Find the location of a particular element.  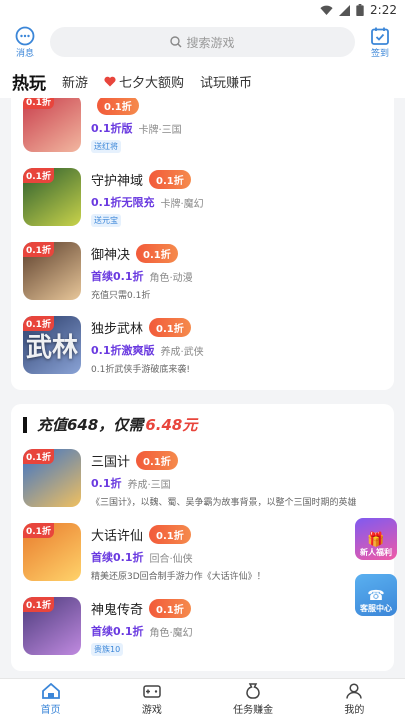

game-thumbnail: 0.1折 武林 is located at coordinates (52, 345).